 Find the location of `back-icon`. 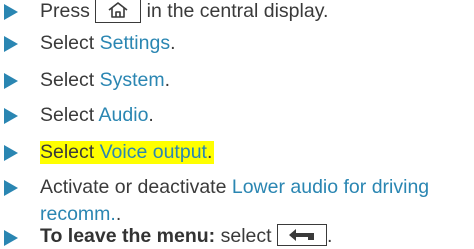

back-icon is located at coordinates (301, 235).